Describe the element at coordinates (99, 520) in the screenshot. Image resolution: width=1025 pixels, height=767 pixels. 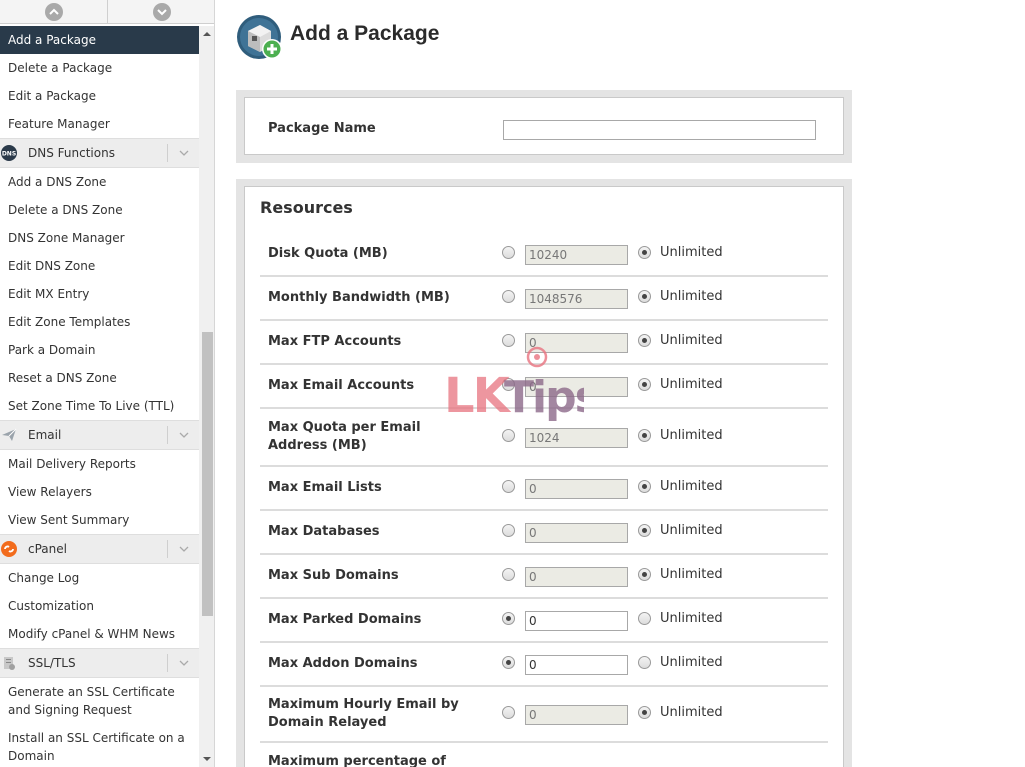
I see `sidebar-item-view-sent-summary: View Sent Summary` at that location.